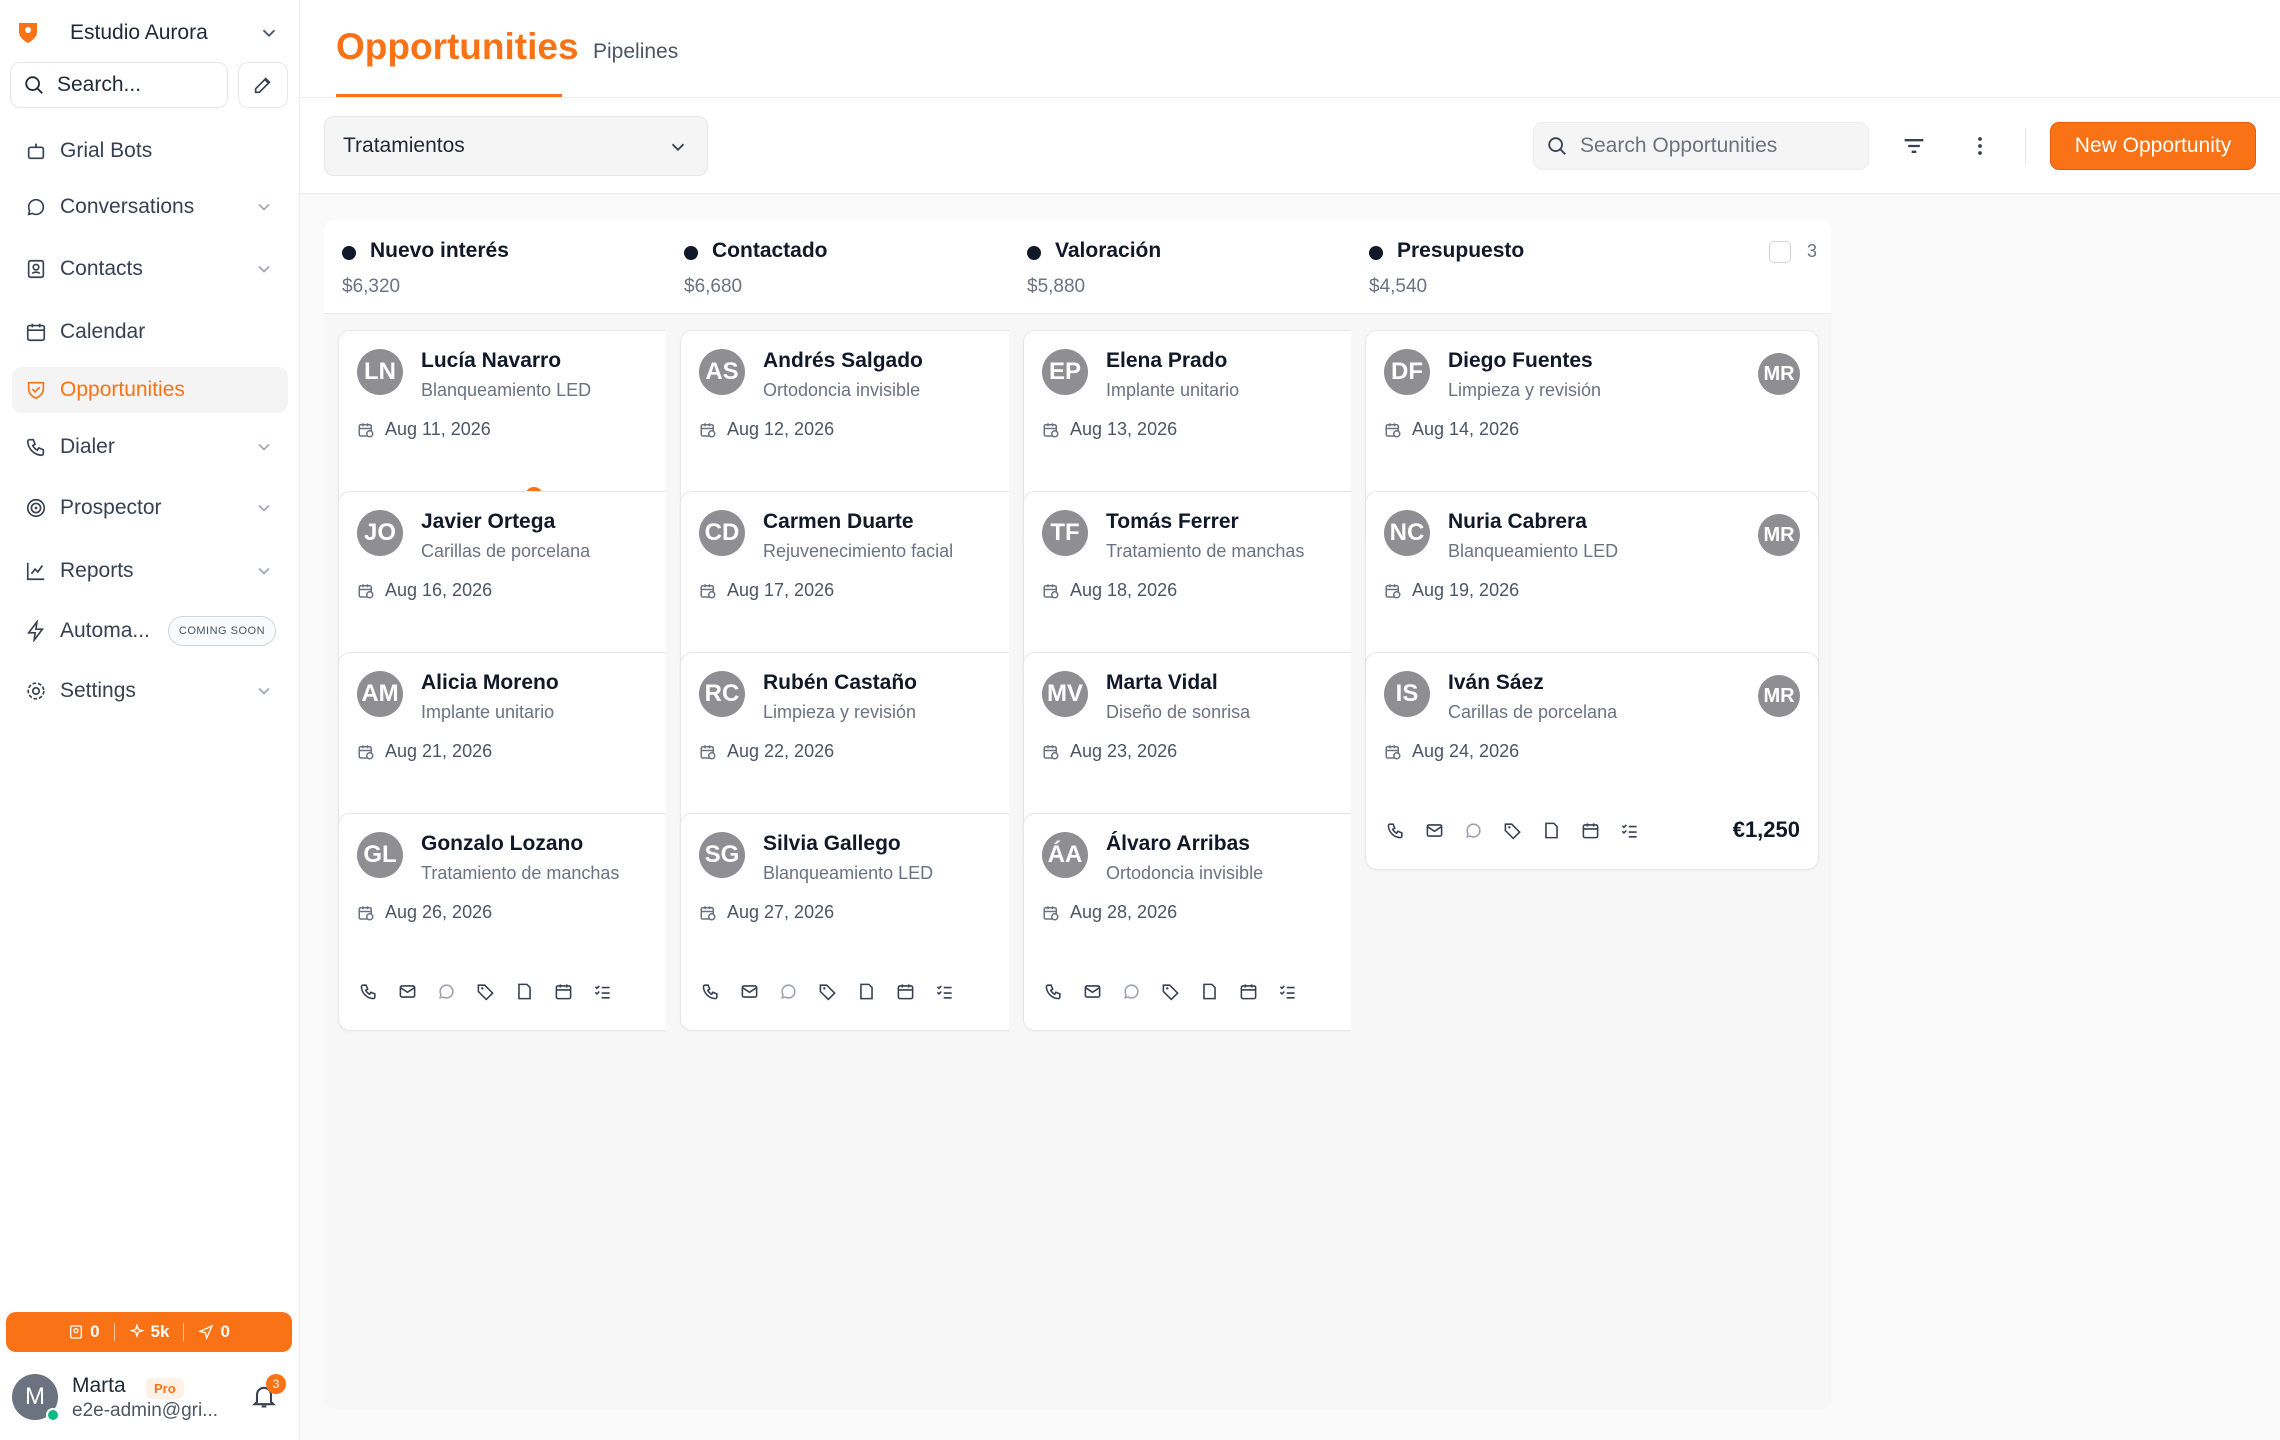 The height and width of the screenshot is (1440, 2280). What do you see at coordinates (1124, 590) in the screenshot?
I see `close-date-text: Aug 18, 2026` at bounding box center [1124, 590].